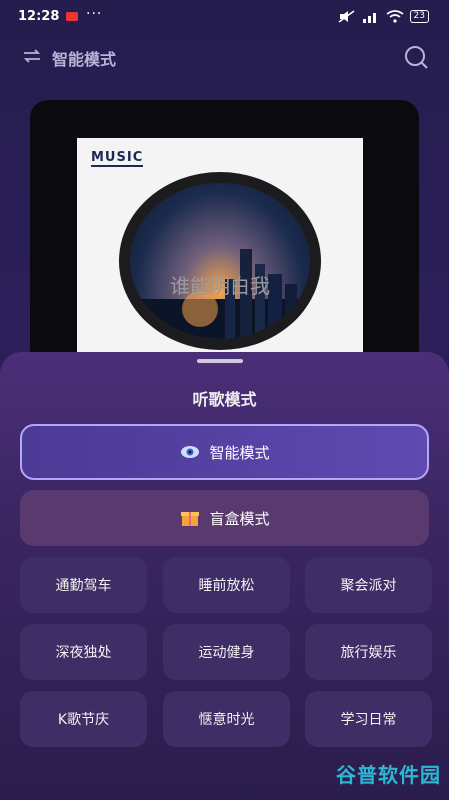 This screenshot has height=800, width=449. I want to click on eye-icon, so click(190, 452).